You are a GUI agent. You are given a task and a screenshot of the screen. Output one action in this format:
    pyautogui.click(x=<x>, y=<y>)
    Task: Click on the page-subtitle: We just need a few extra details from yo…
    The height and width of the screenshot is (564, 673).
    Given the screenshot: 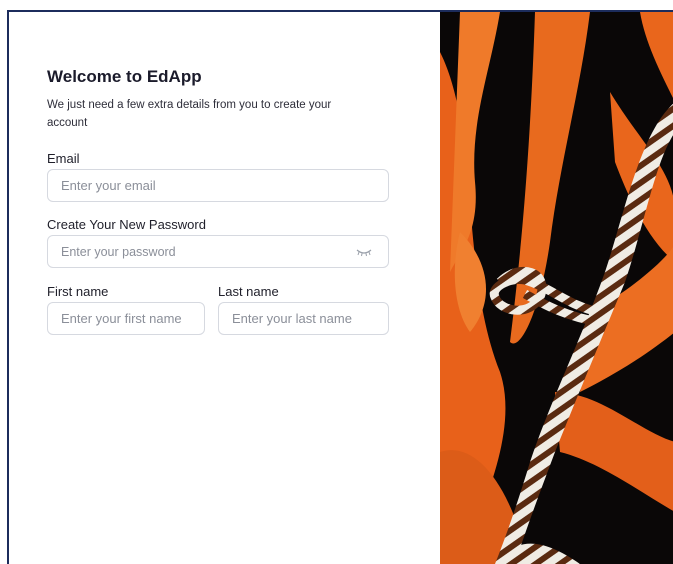 What is the action you would take?
    pyautogui.click(x=189, y=114)
    